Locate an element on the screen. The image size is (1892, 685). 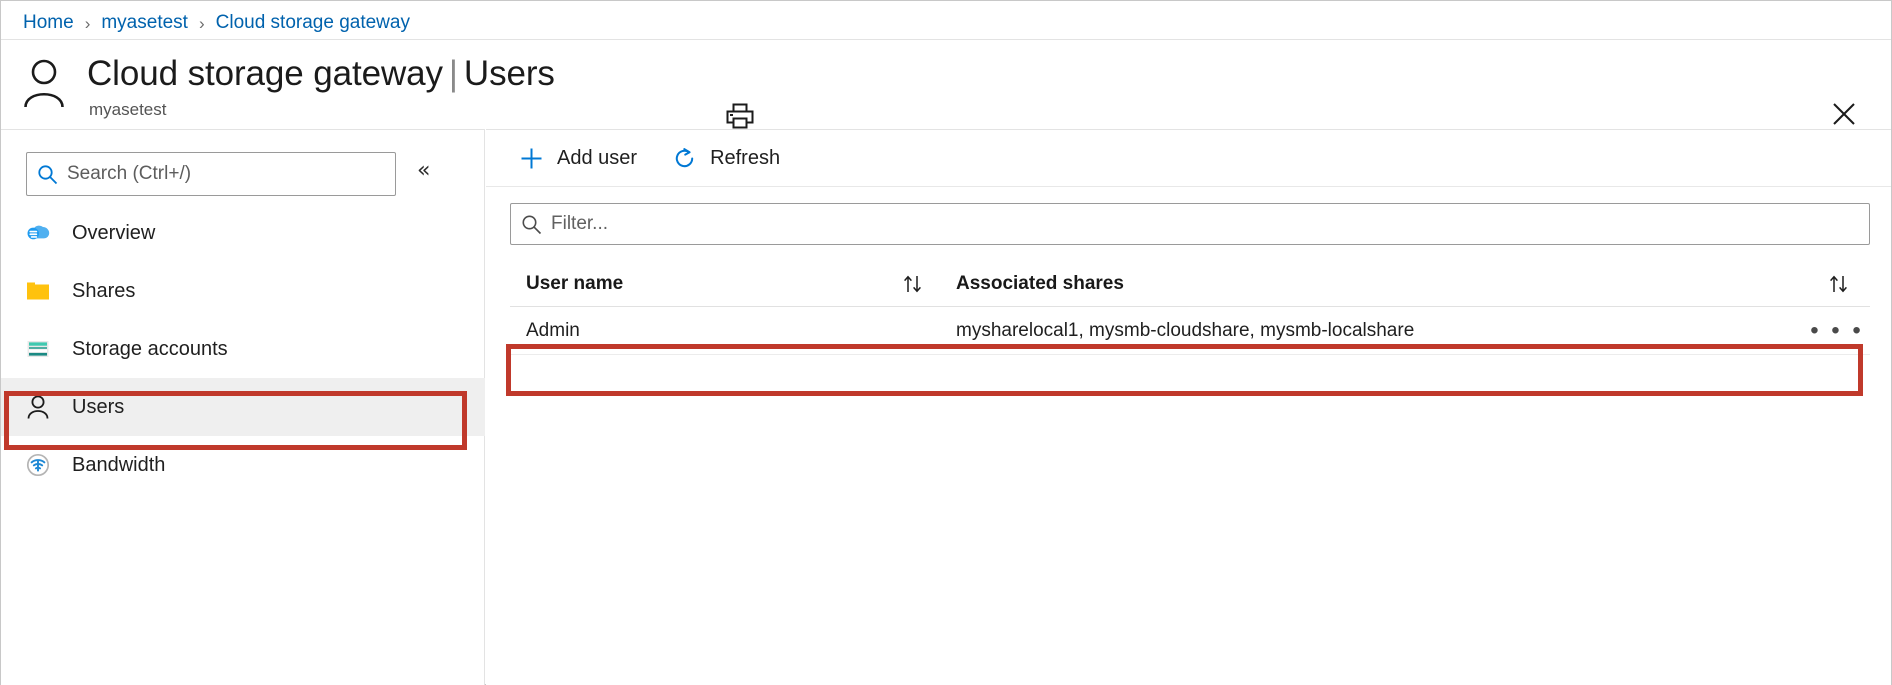
ellipsis-icon: • • • is located at coordinates (1837, 330).